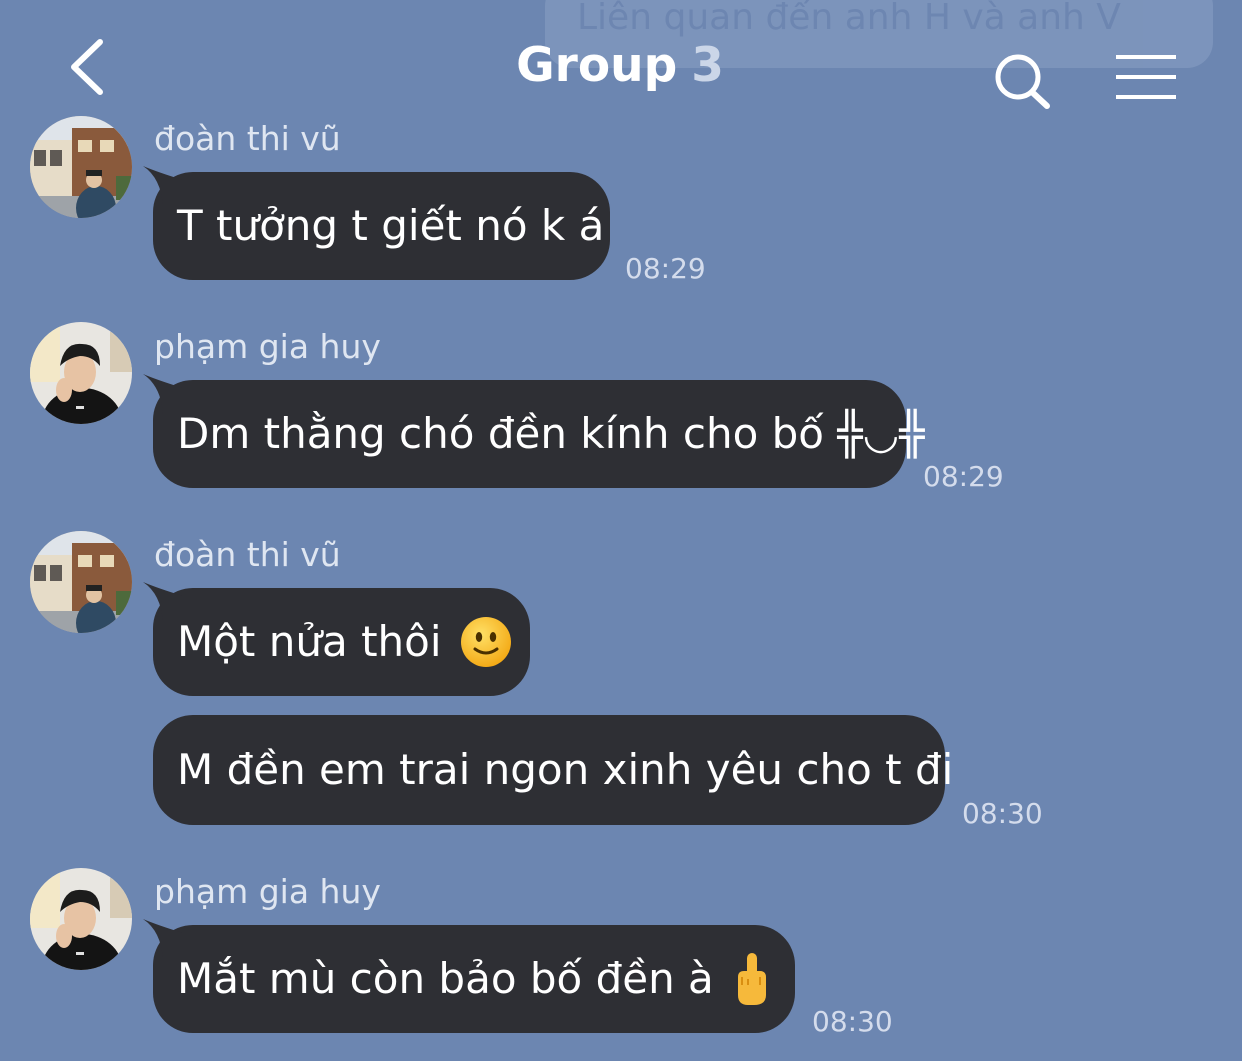 Image resolution: width=1242 pixels, height=1061 pixels. Describe the element at coordinates (445, 978) in the screenshot. I see `message-text: Mắt mù còn bảo bố đền à` at that location.